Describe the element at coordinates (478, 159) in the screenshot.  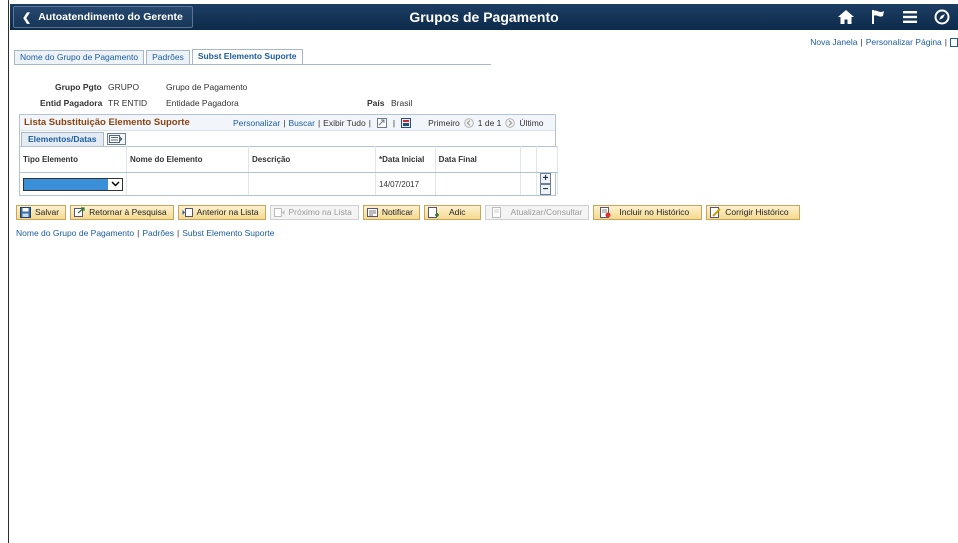
I see `col-data-final: Data Final` at that location.